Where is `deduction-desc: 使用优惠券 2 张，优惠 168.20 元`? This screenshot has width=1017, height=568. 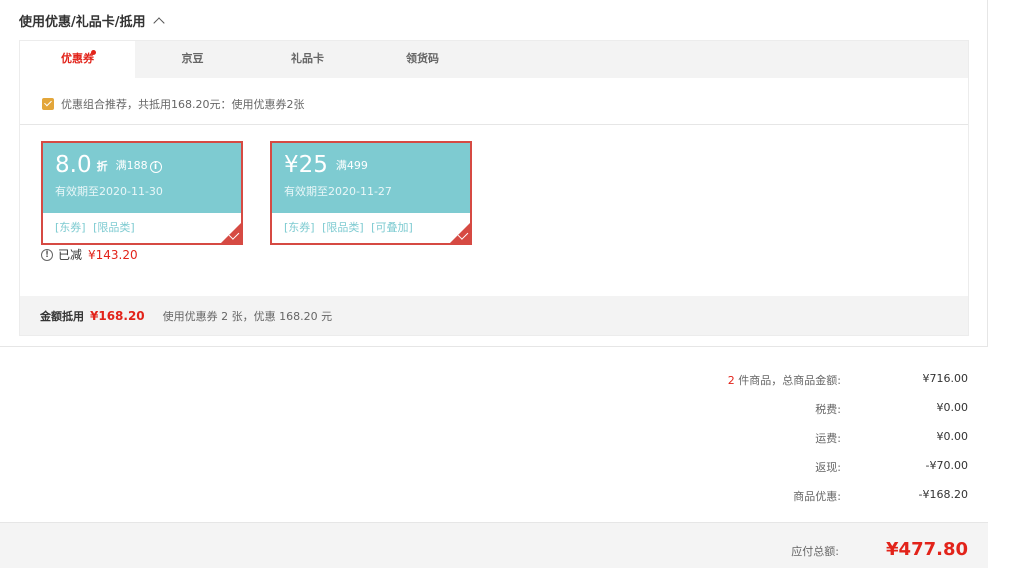 deduction-desc: 使用优惠券 2 张，优惠 168.20 元 is located at coordinates (247, 316).